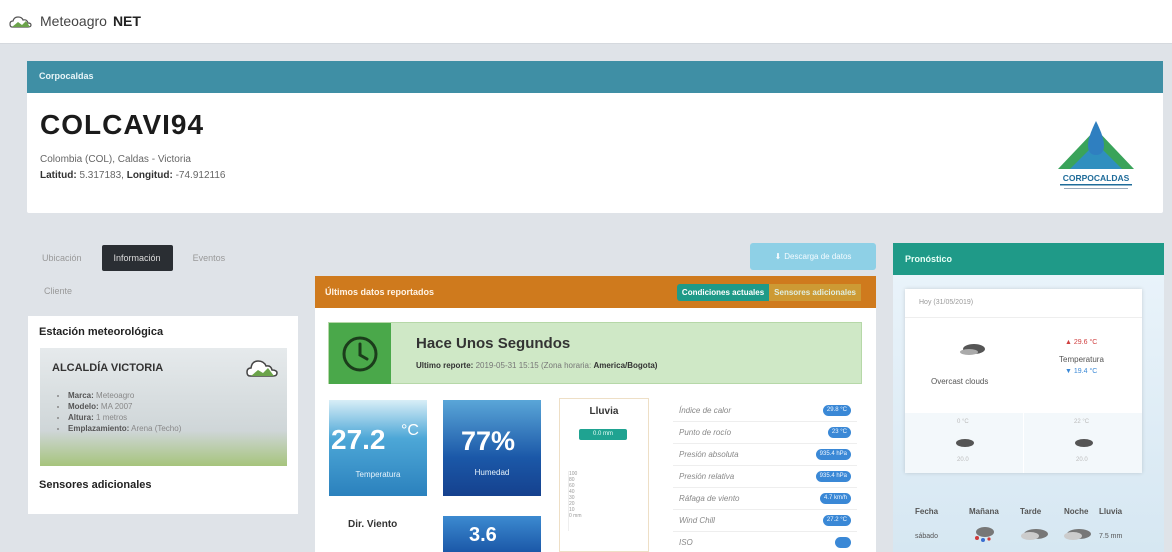 The image size is (1172, 552). I want to click on sensor-value-badge: 23 °C, so click(839, 432).